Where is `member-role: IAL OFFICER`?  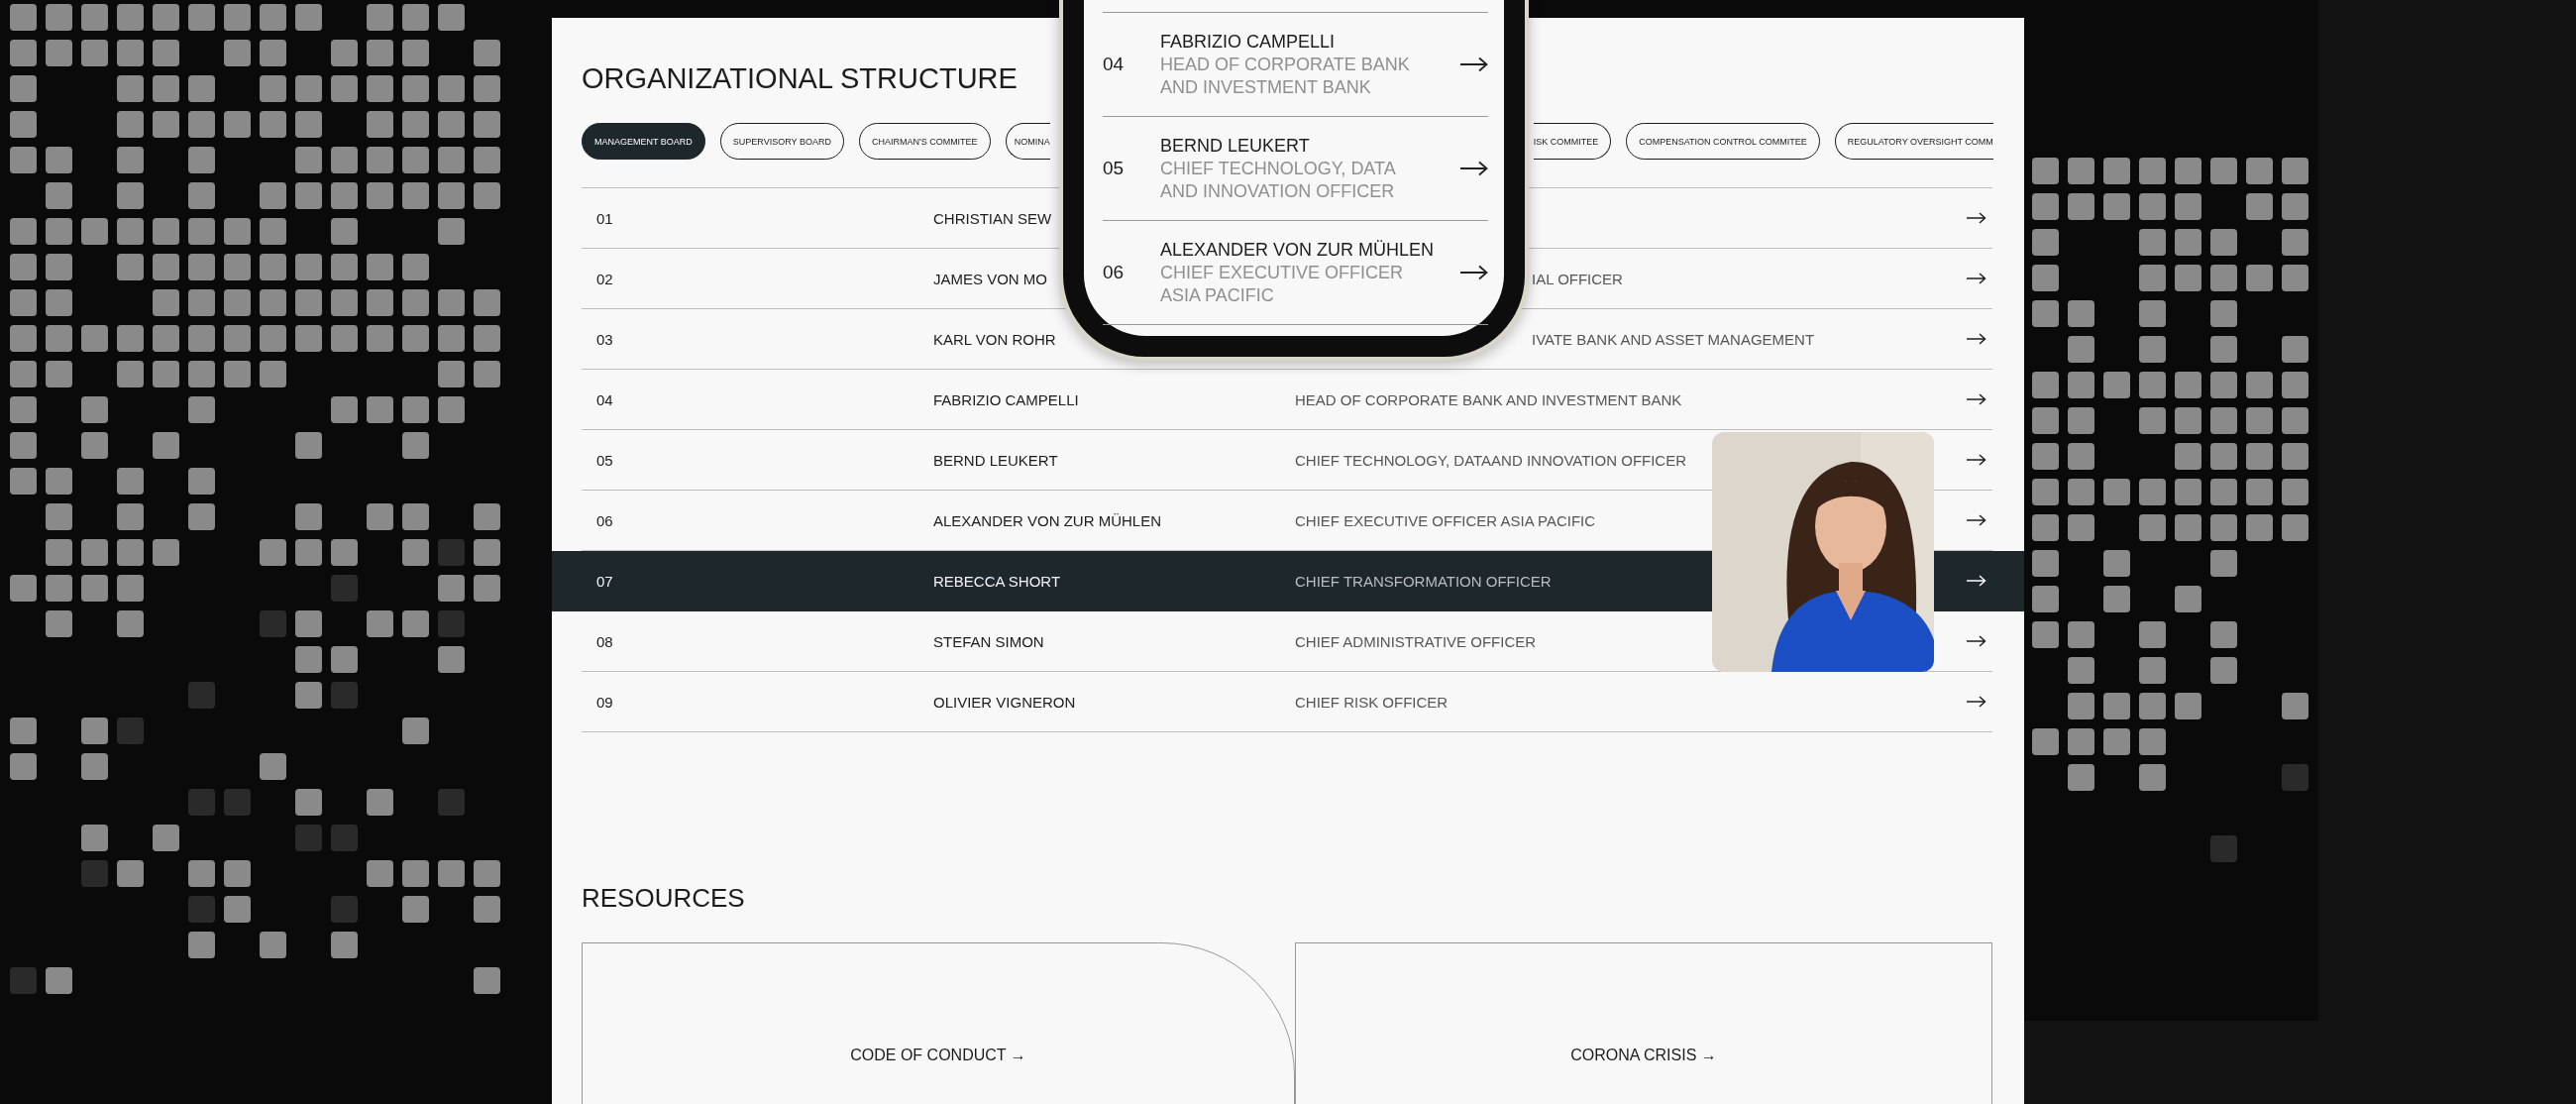 member-role: IAL OFFICER is located at coordinates (1577, 278).